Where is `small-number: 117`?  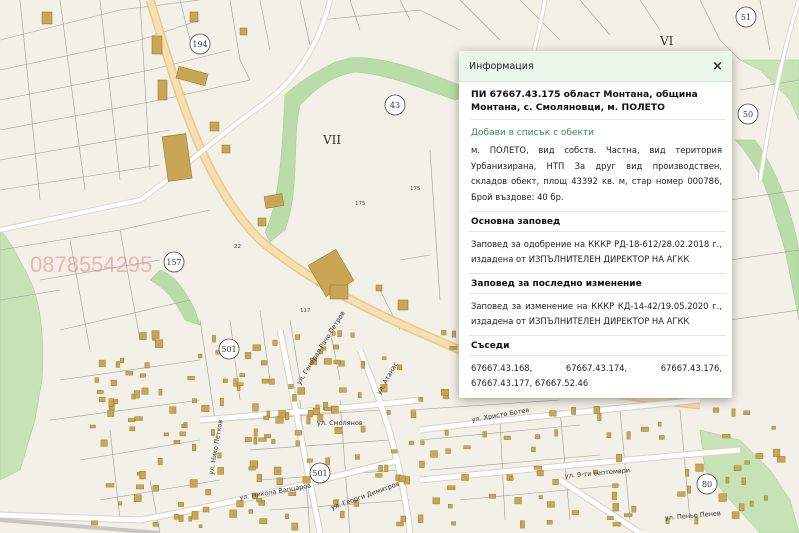
small-number: 117 is located at coordinates (305, 311).